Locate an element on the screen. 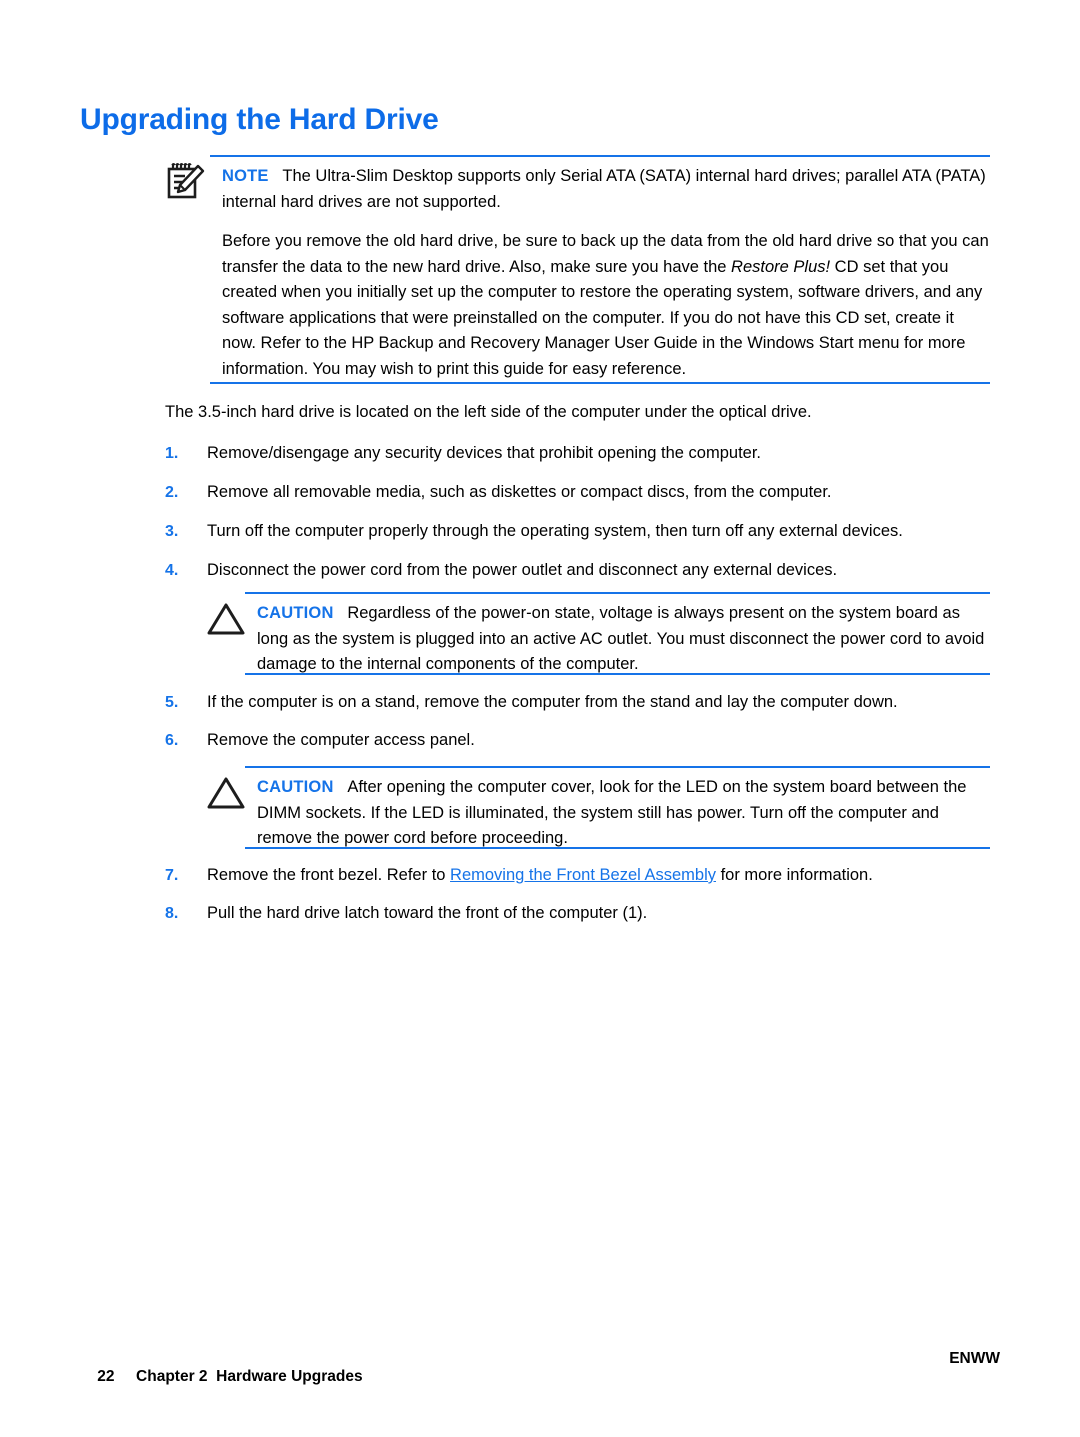 The width and height of the screenshot is (1080, 1437). list-number: 1. is located at coordinates (172, 453).